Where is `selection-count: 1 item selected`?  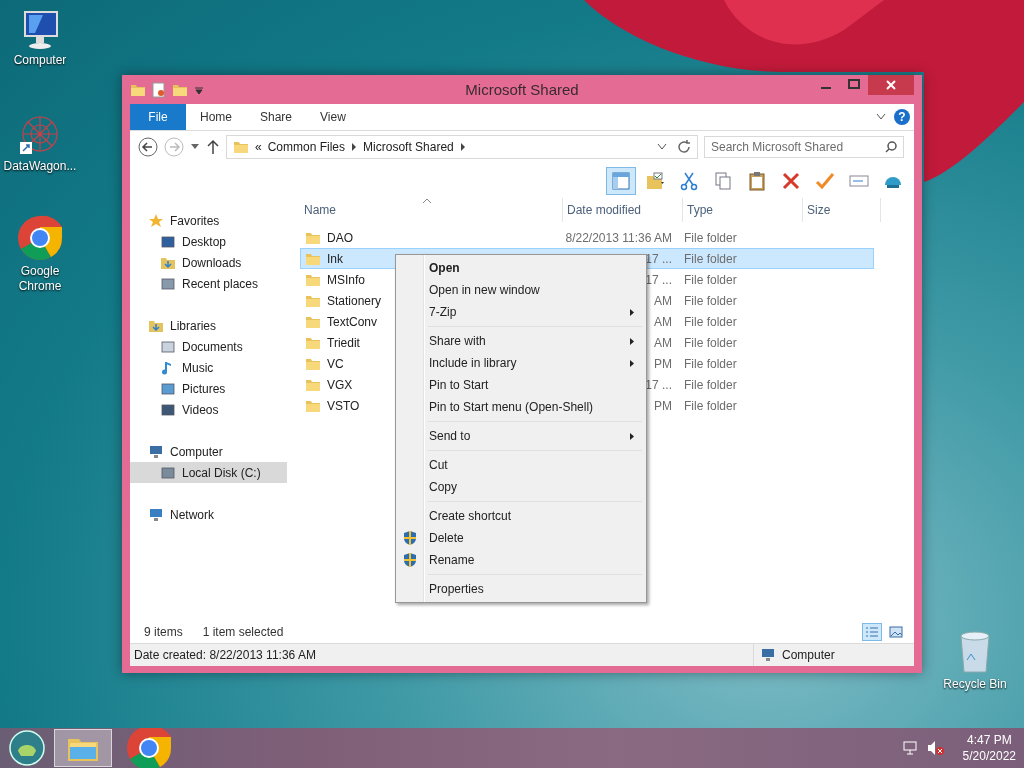
selection-count: 1 item selected is located at coordinates (243, 631).